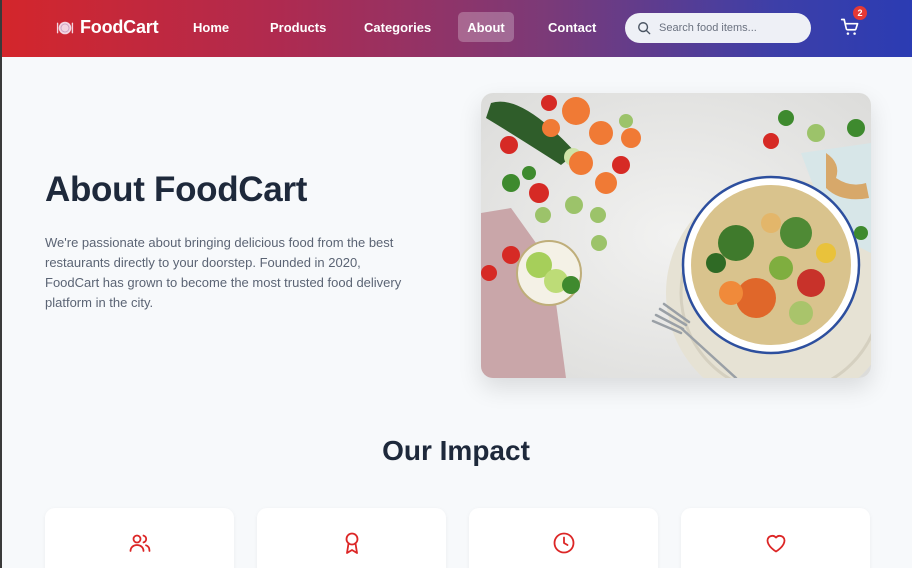 This screenshot has height=568, width=912. Describe the element at coordinates (776, 544) in the screenshot. I see `heart-icon` at that location.